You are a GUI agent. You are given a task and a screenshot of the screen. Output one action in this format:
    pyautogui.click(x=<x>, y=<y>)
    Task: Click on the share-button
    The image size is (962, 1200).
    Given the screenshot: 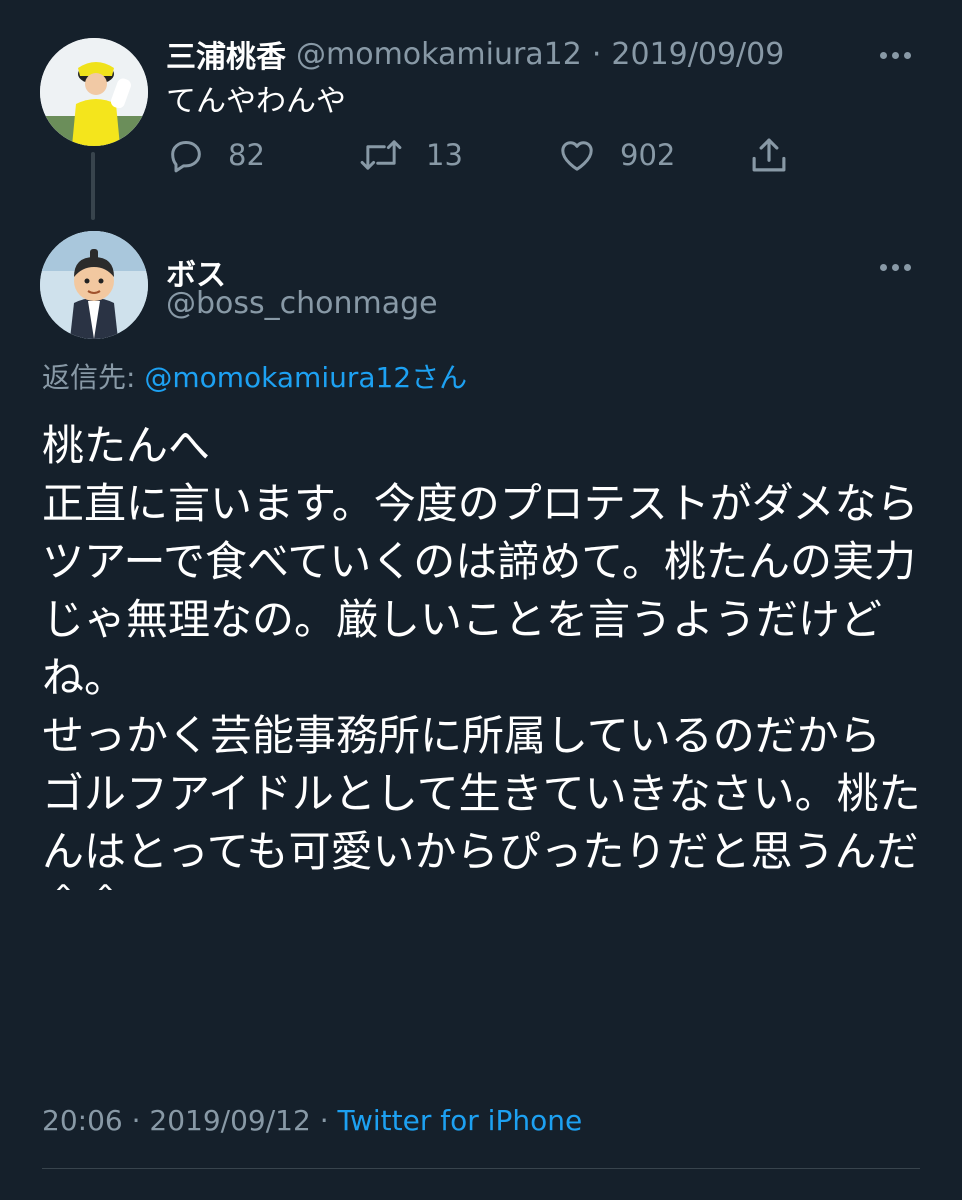 What is the action you would take?
    pyautogui.click(x=769, y=155)
    